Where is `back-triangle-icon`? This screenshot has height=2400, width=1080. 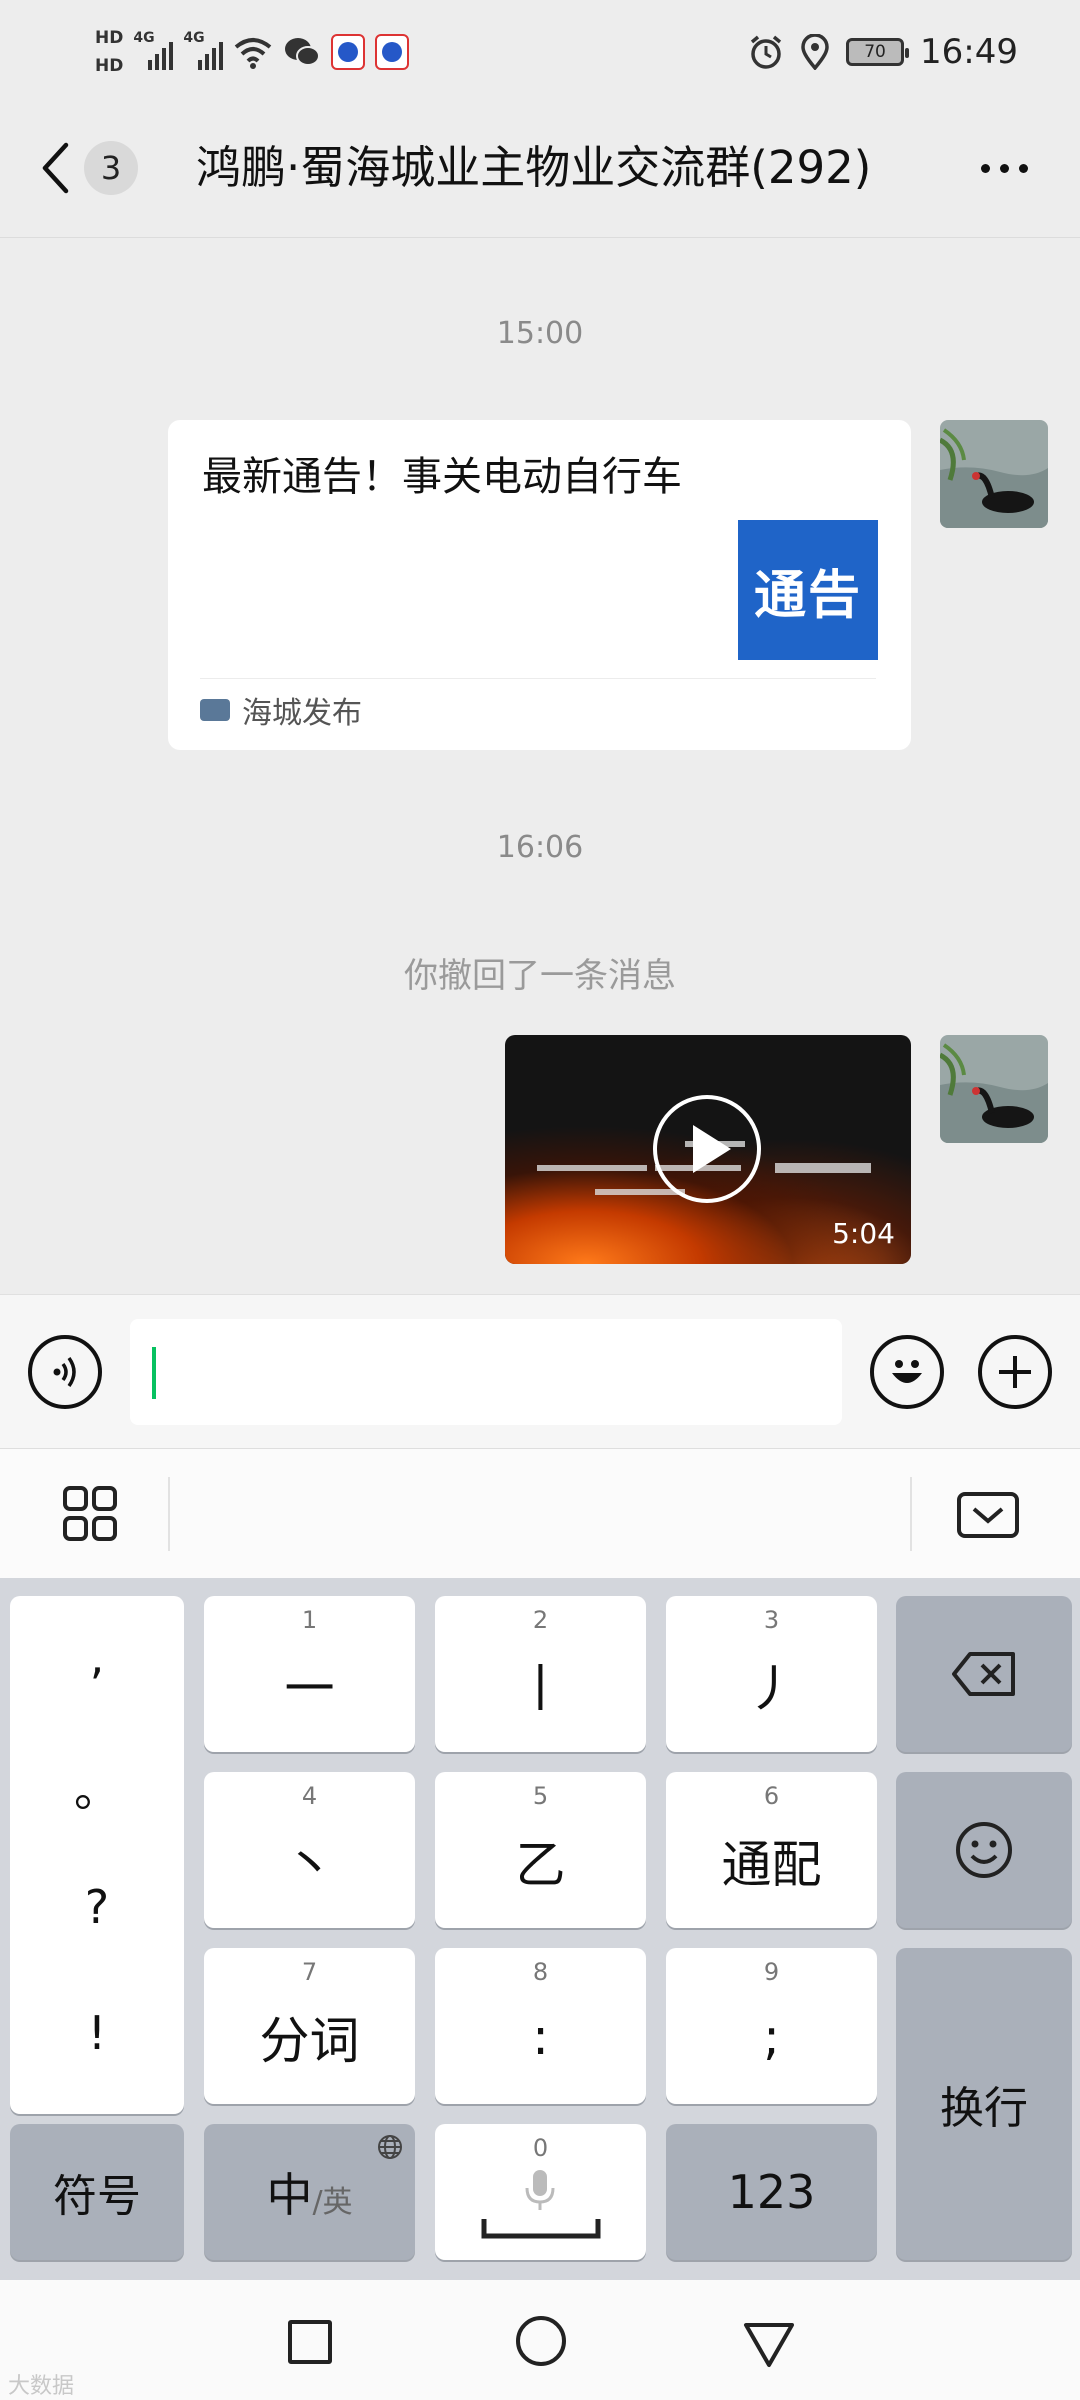
back-triangle-icon is located at coordinates (769, 2345).